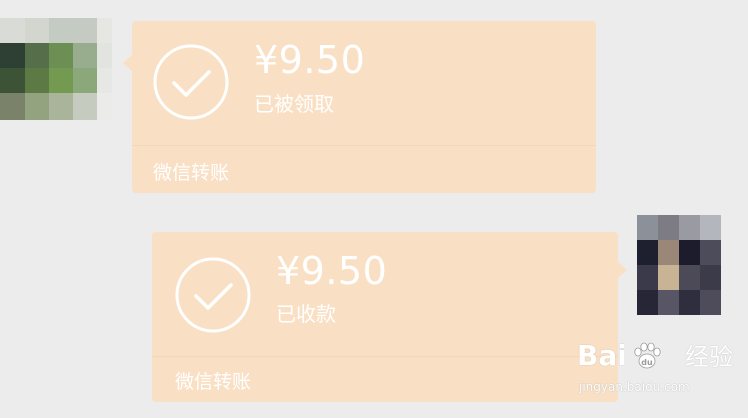 The image size is (748, 418). I want to click on watermark-url: jingyan.baidu.com, so click(634, 387).